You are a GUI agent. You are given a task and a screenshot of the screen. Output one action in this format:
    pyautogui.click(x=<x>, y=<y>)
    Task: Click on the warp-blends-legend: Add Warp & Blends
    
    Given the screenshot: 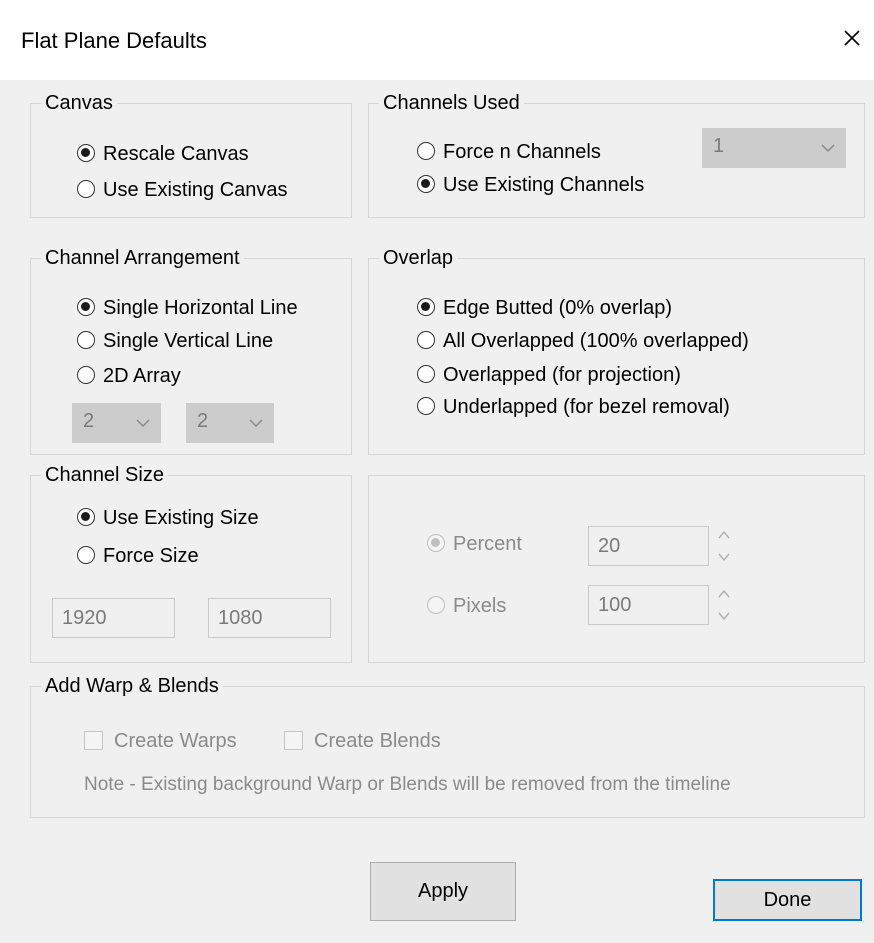 What is the action you would take?
    pyautogui.click(x=132, y=686)
    